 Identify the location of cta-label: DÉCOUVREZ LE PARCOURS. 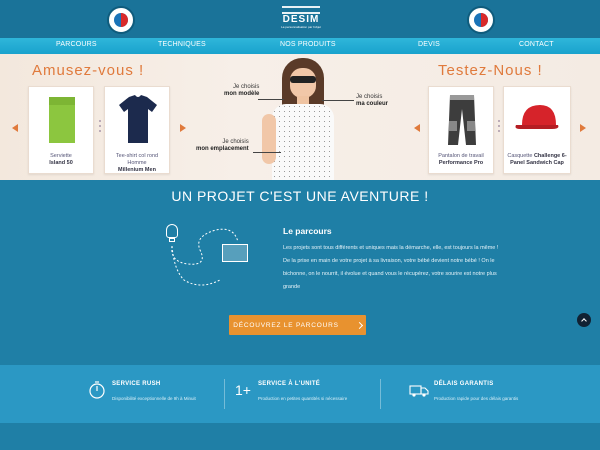
(286, 325).